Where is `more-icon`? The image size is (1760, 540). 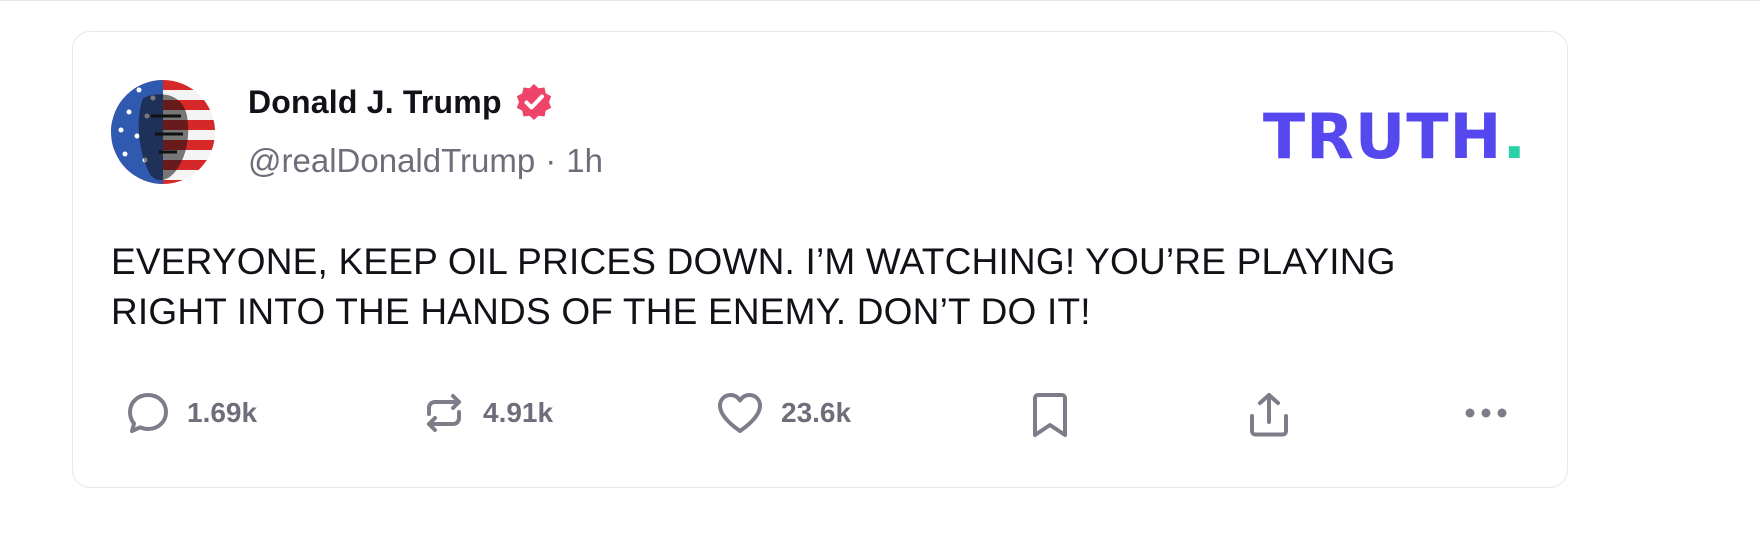
more-icon is located at coordinates (1486, 413).